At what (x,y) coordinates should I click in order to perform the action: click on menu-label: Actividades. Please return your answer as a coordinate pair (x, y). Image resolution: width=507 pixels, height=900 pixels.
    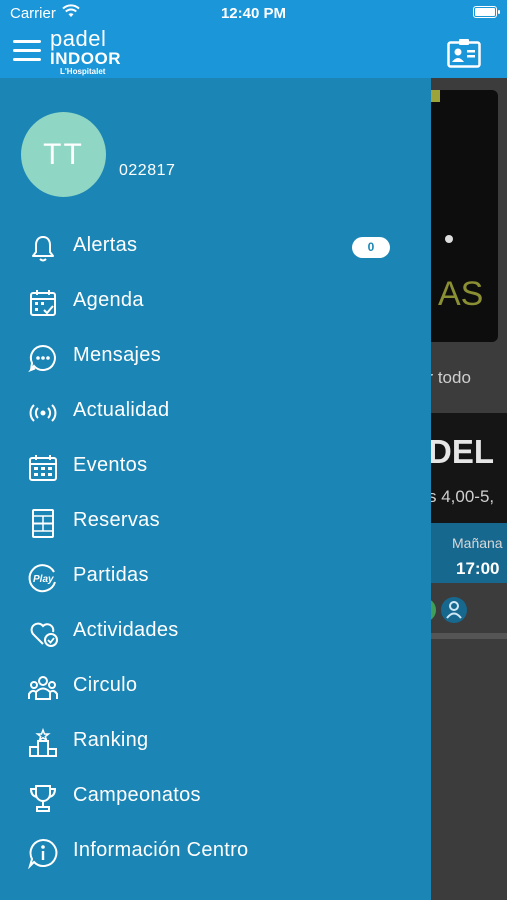
    Looking at the image, I should click on (126, 630).